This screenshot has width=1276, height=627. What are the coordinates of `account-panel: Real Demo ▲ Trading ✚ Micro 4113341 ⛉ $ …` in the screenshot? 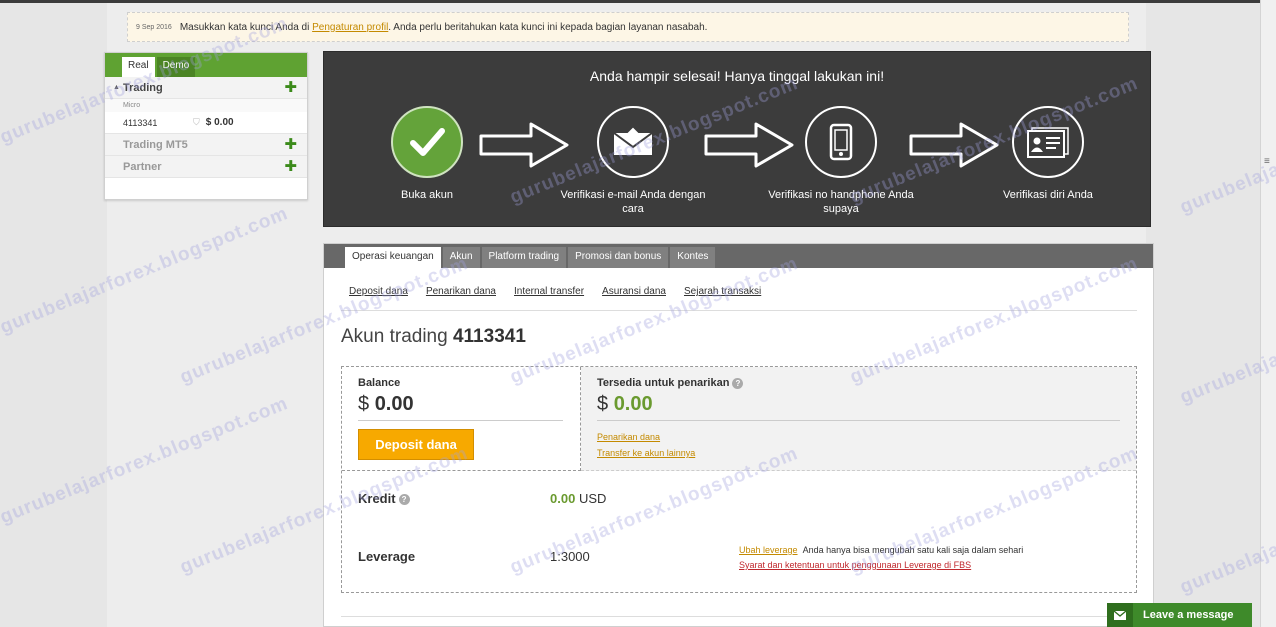 It's located at (206, 126).